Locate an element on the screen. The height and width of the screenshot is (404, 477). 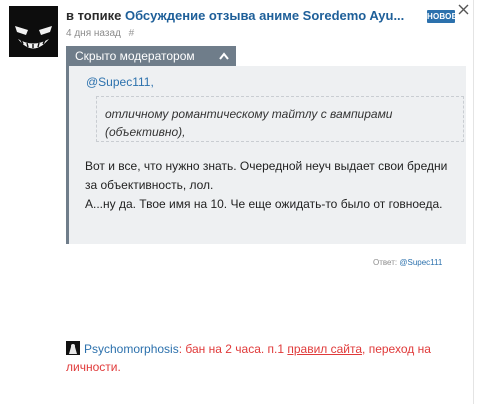
reply-user-link: @Supec111 is located at coordinates (420, 262).